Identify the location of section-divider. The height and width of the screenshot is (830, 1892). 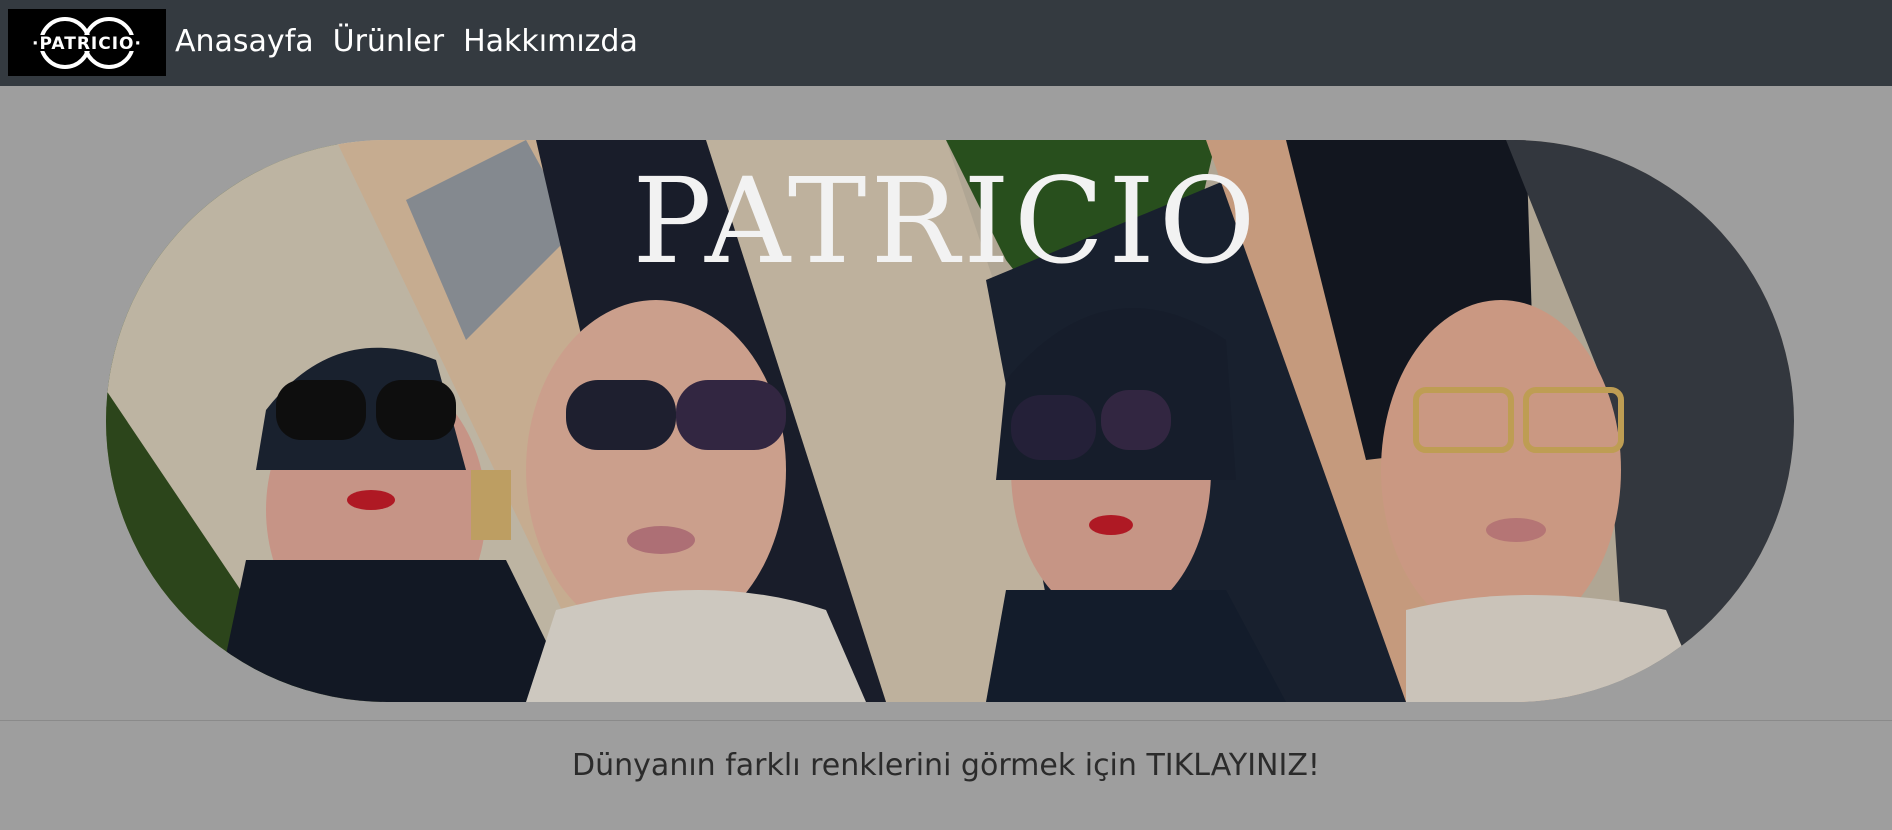
(946, 720).